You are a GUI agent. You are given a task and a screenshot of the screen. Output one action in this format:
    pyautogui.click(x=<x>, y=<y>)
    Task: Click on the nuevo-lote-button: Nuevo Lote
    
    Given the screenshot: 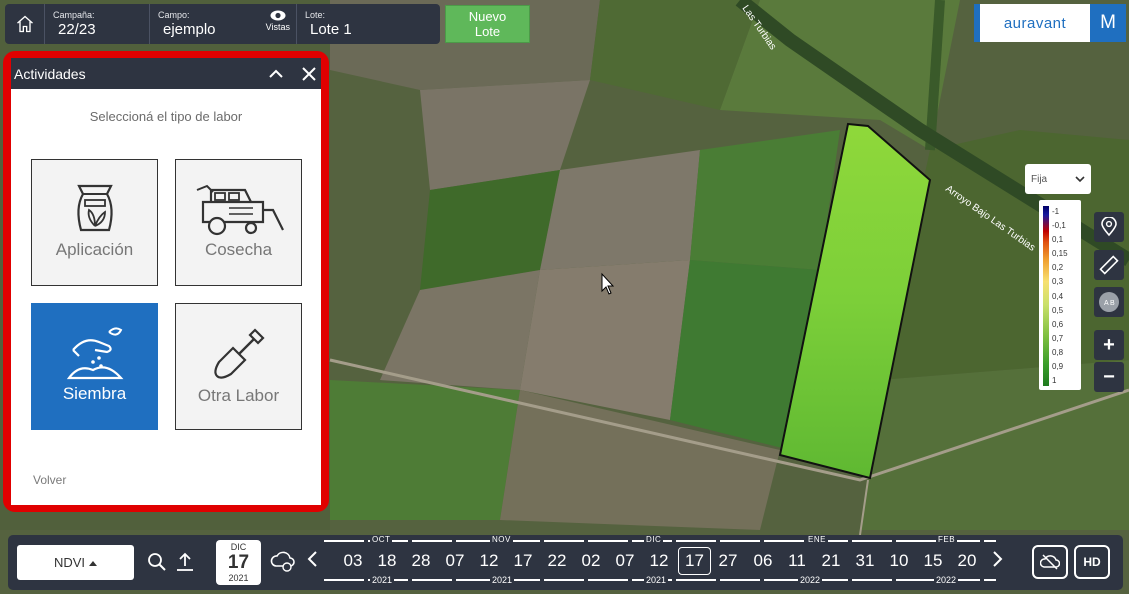 What is the action you would take?
    pyautogui.click(x=487, y=24)
    